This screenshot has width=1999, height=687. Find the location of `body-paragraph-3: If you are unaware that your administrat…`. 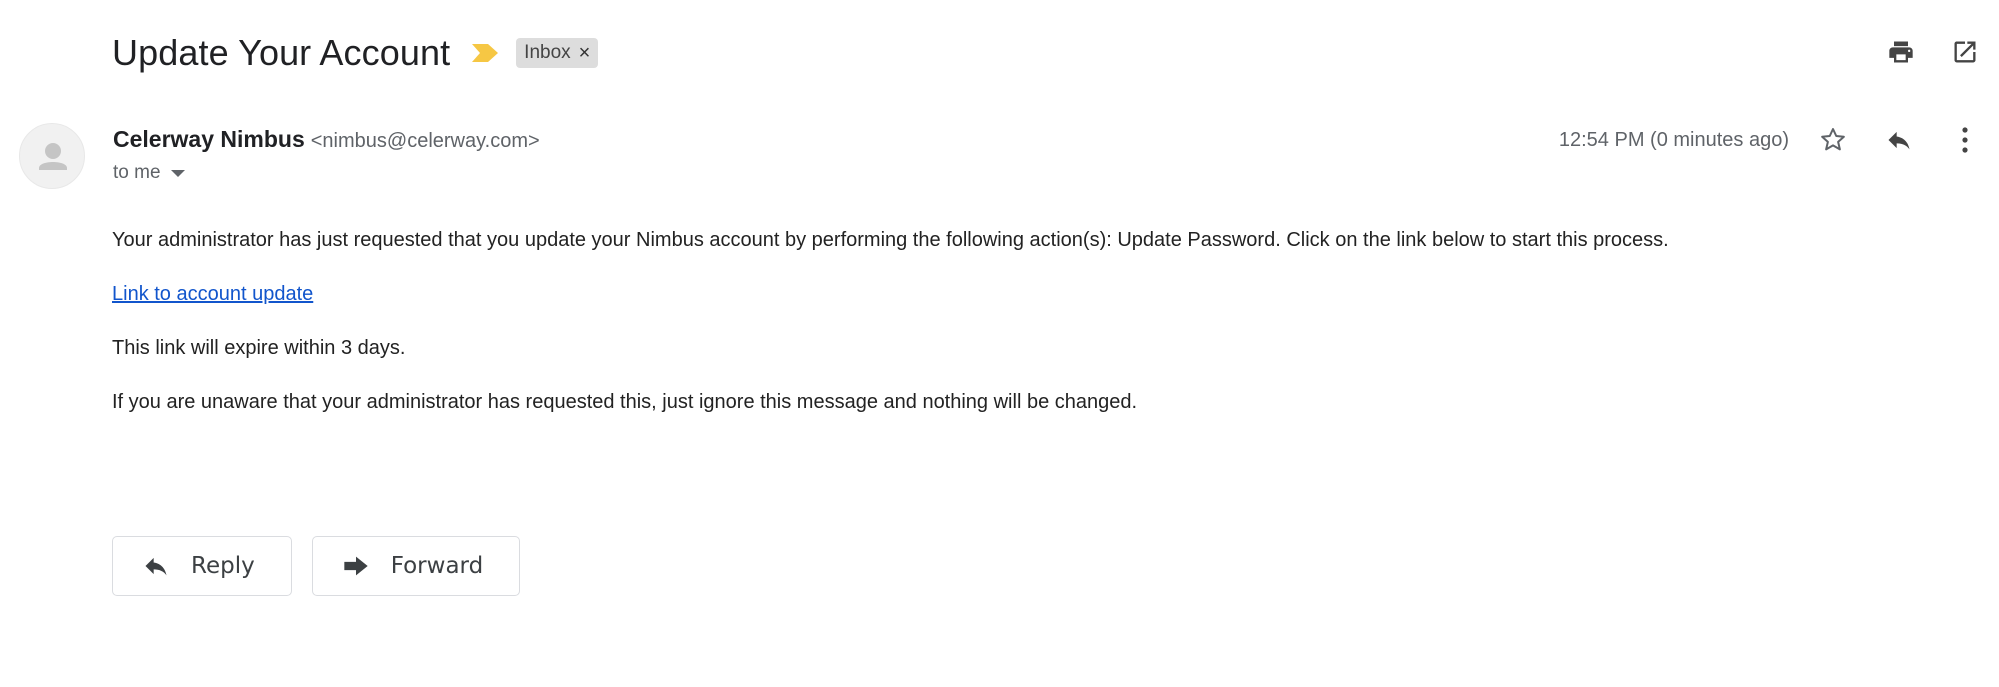

body-paragraph-3: If you are unaware that your administrat… is located at coordinates (625, 402).